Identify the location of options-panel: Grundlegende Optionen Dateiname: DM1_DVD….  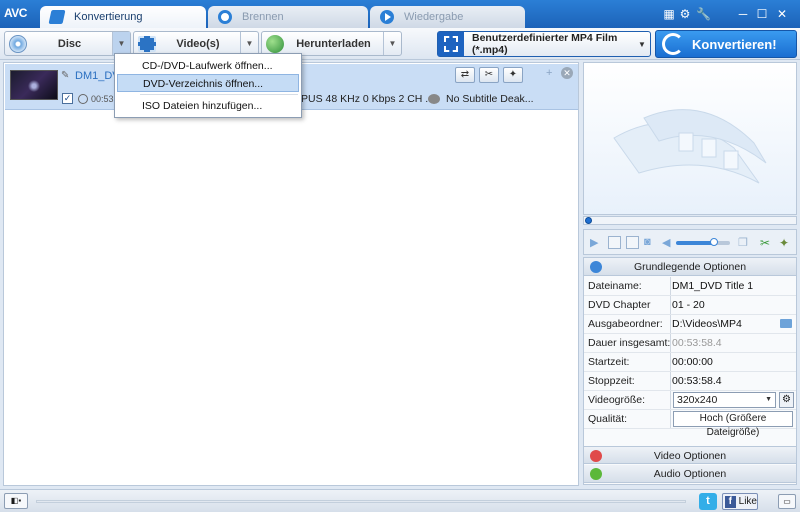
(690, 371).